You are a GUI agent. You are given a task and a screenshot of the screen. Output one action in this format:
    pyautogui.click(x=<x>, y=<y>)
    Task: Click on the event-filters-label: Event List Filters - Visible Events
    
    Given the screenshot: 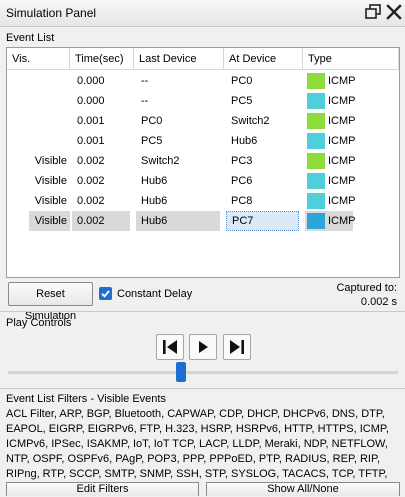 What is the action you would take?
    pyautogui.click(x=86, y=399)
    